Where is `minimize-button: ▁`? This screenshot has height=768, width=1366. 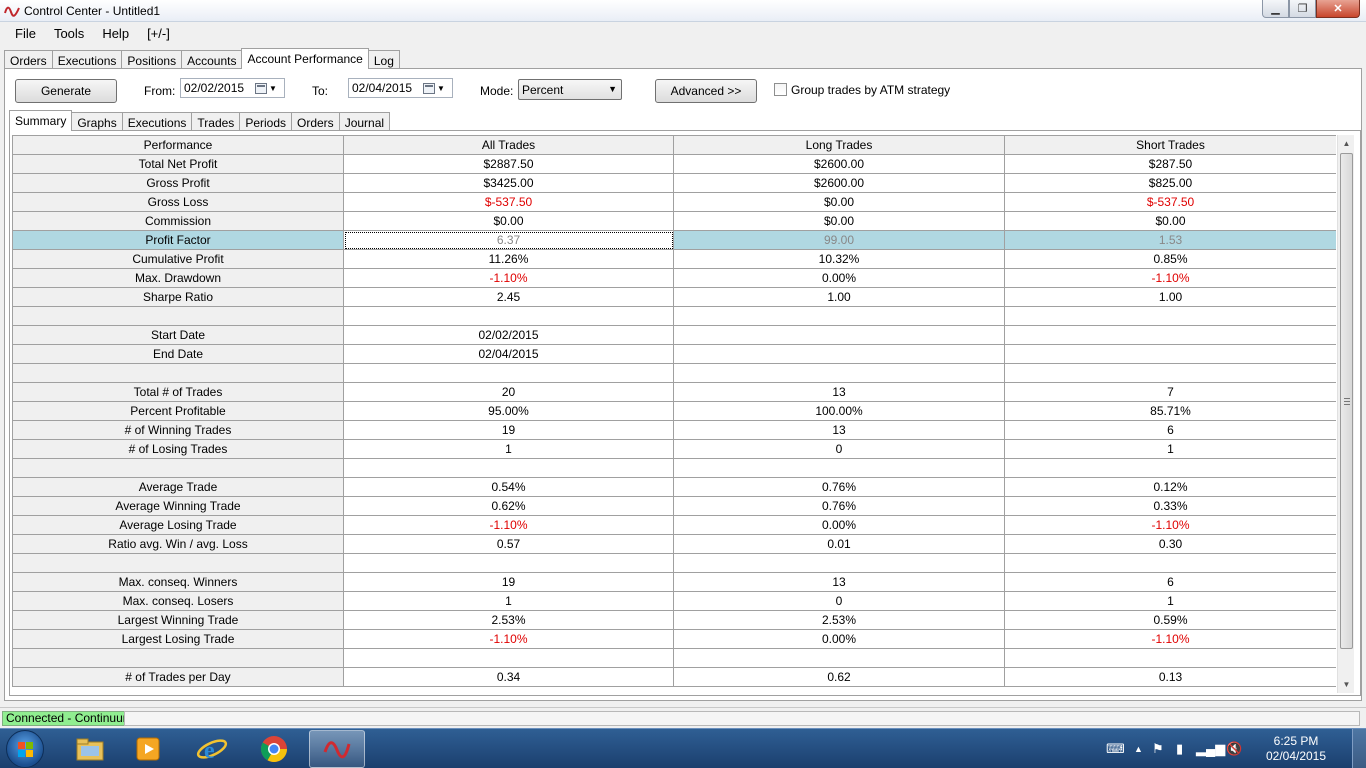
minimize-button: ▁ is located at coordinates (1275, 9).